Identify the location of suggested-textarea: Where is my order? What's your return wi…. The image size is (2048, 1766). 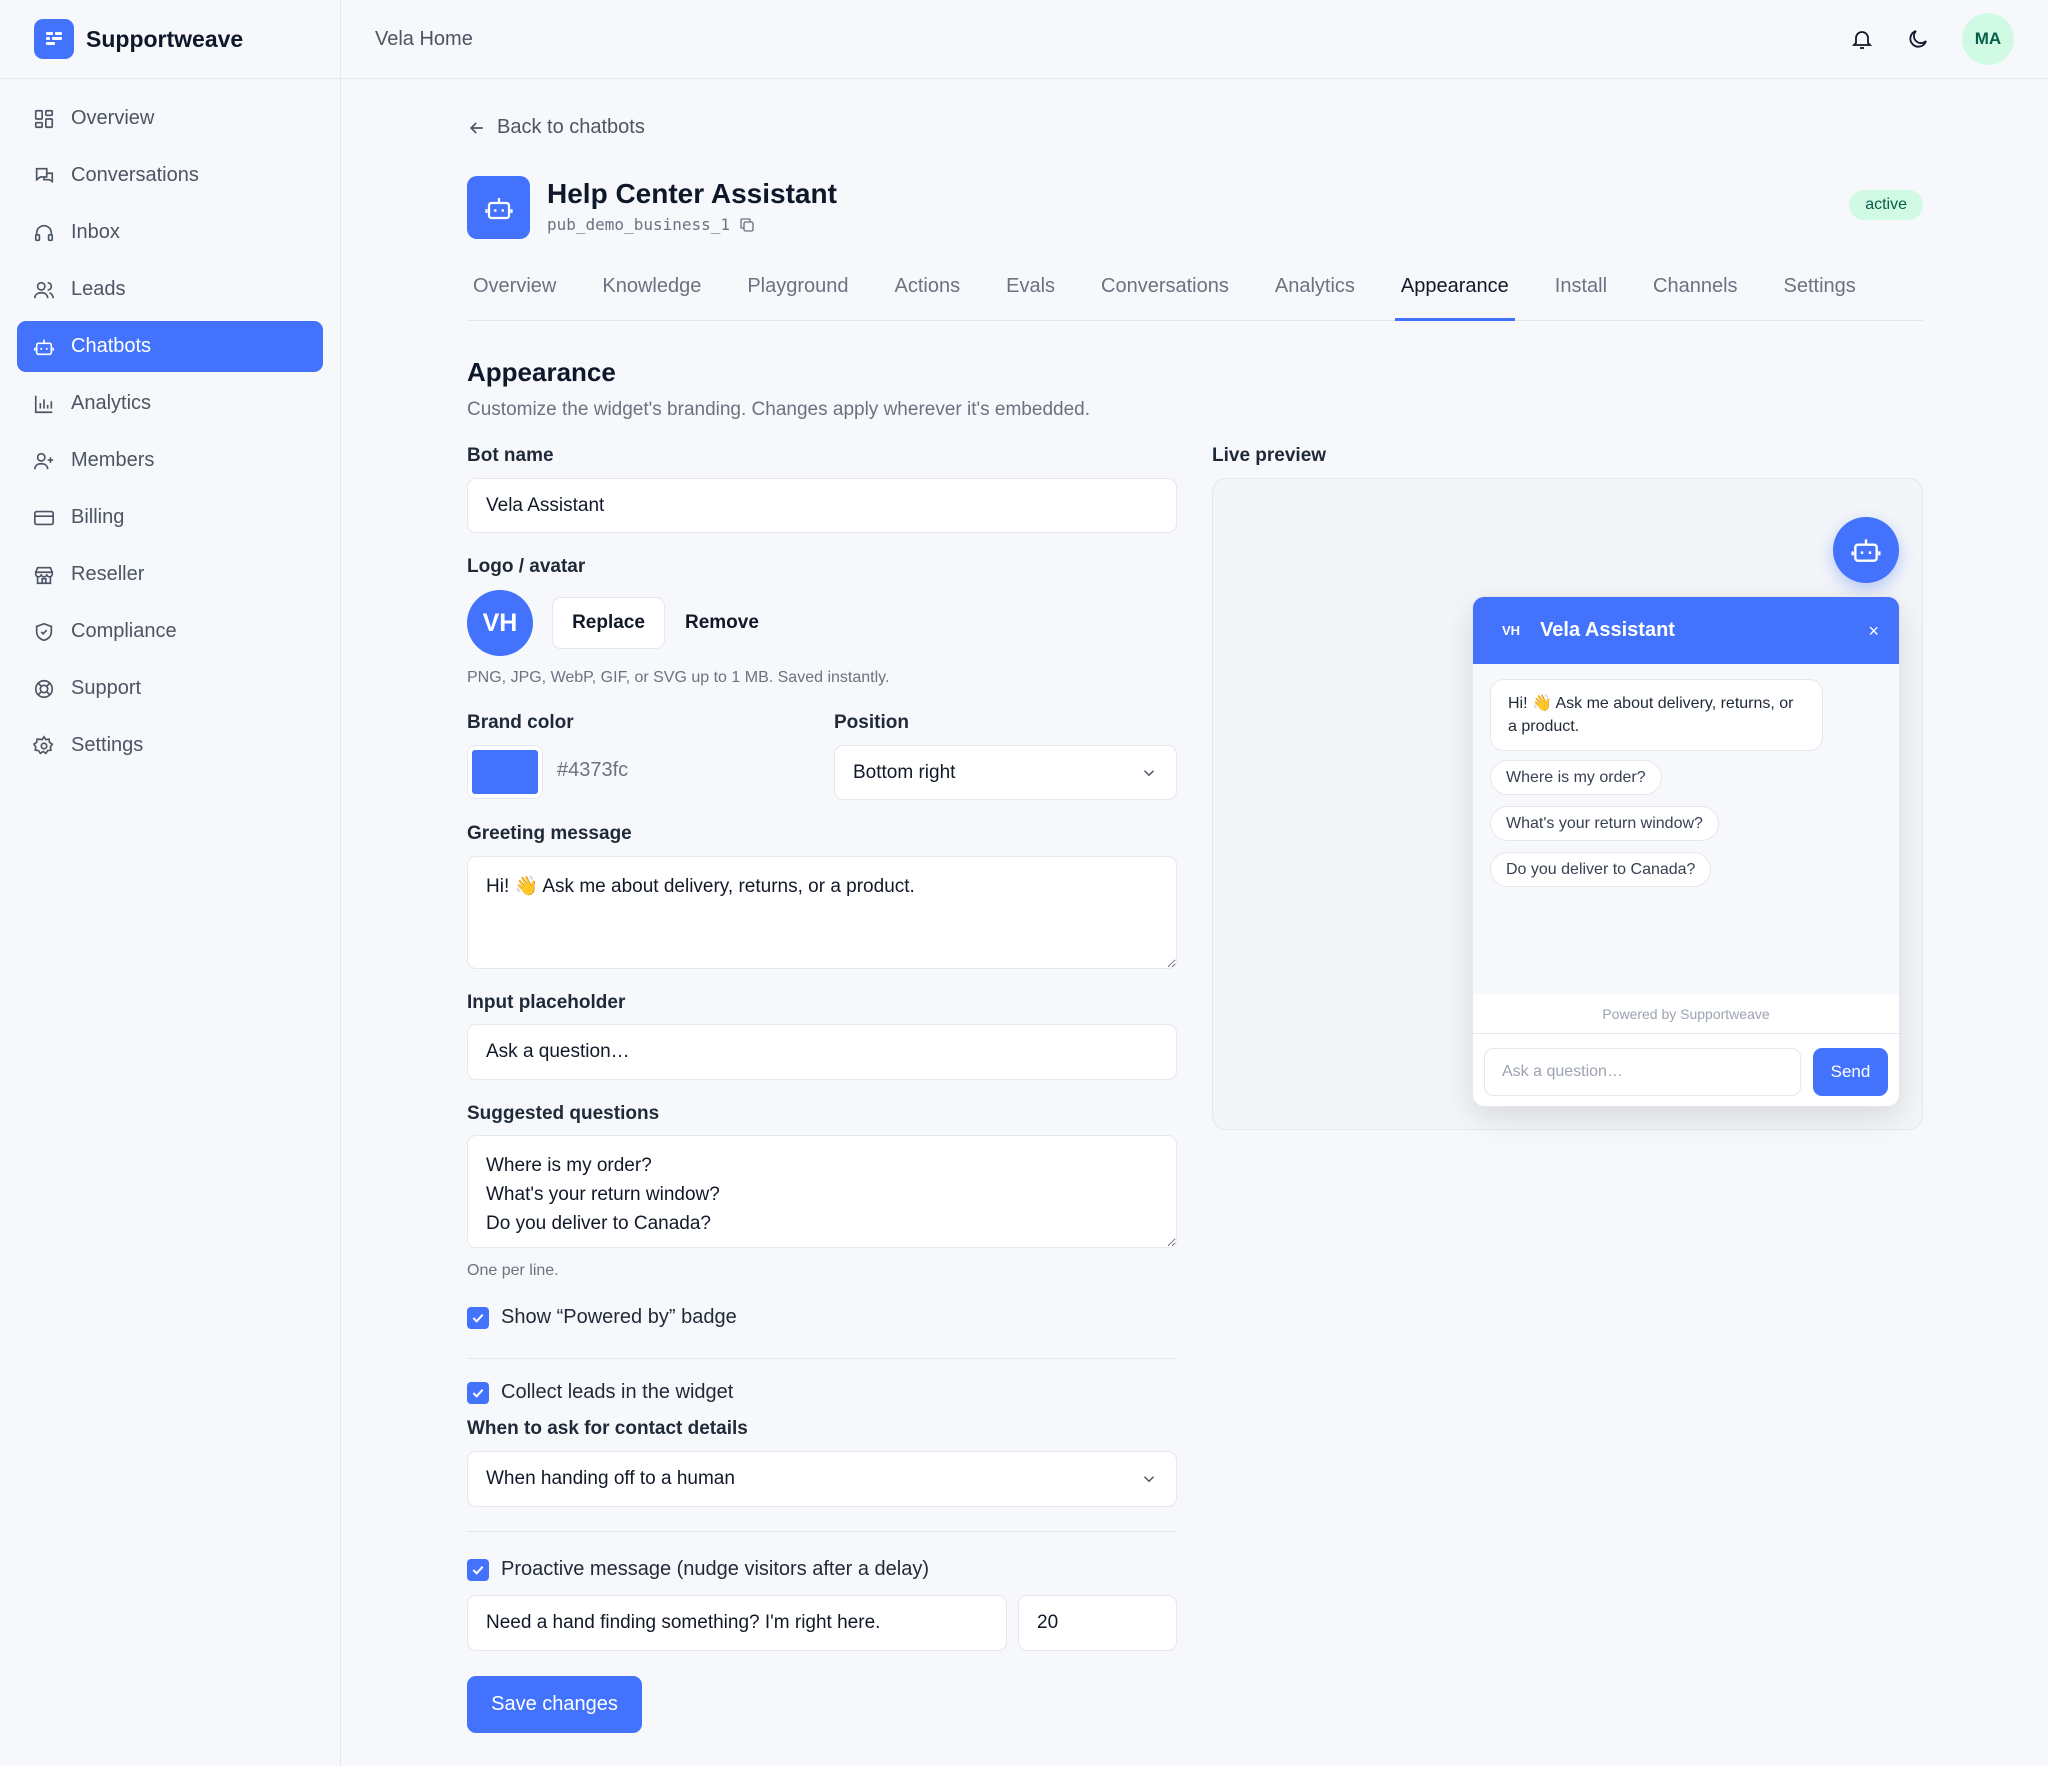
(822, 1191).